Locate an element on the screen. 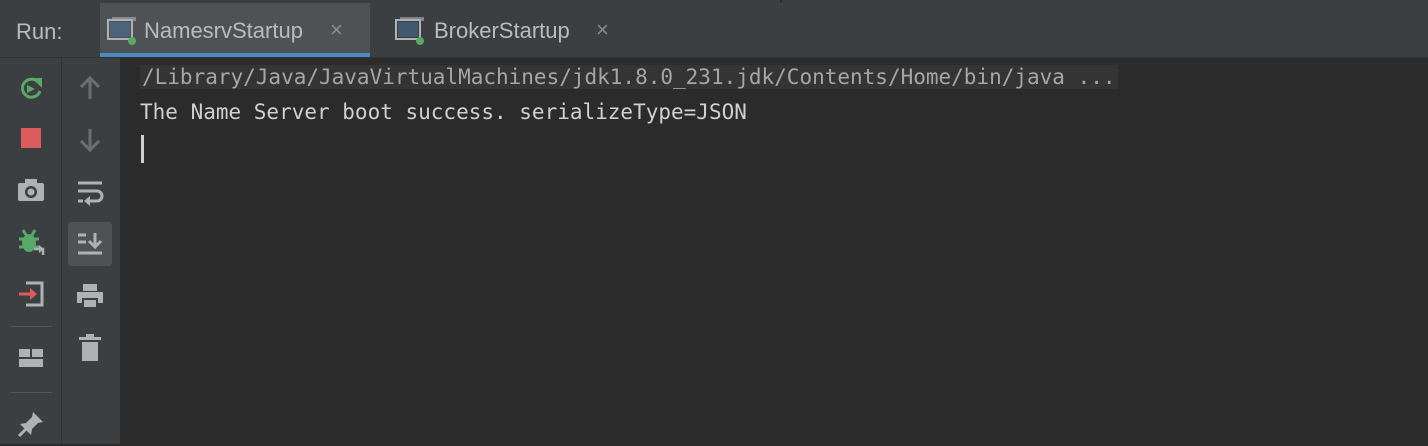 This screenshot has width=1428, height=446. rerun-button is located at coordinates (31, 88).